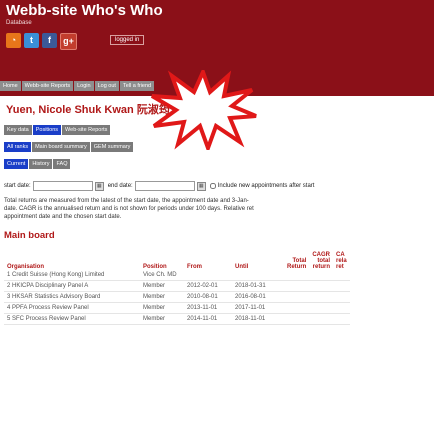  I want to click on org-cell: 1 Credit Suisse (Hong Kong) Limited, so click(72, 275).